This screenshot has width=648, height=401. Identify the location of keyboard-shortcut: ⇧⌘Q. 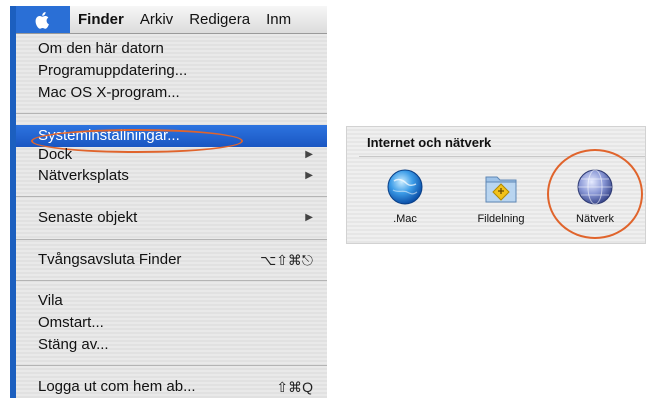
(294, 387).